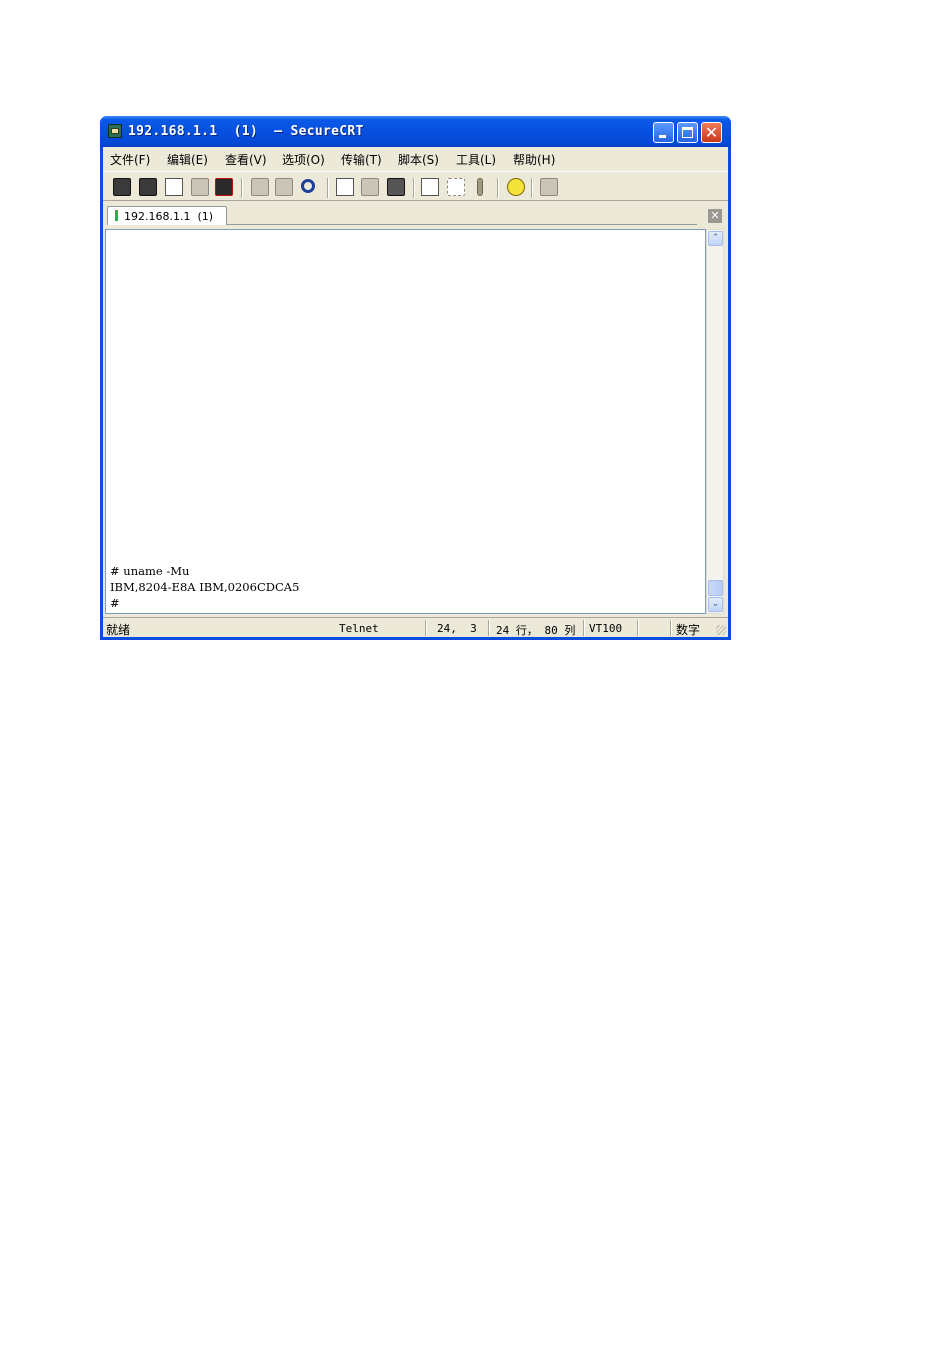 This screenshot has height=1345, width=950. What do you see at coordinates (130, 159) in the screenshot?
I see `menu-file: 文件(F)` at bounding box center [130, 159].